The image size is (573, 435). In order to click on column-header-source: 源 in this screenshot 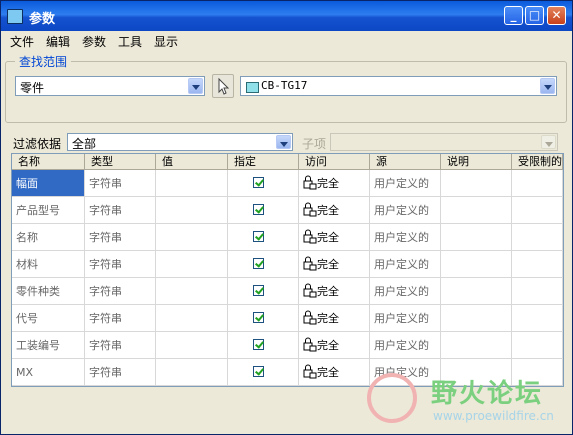, I will do `click(405, 161)`.